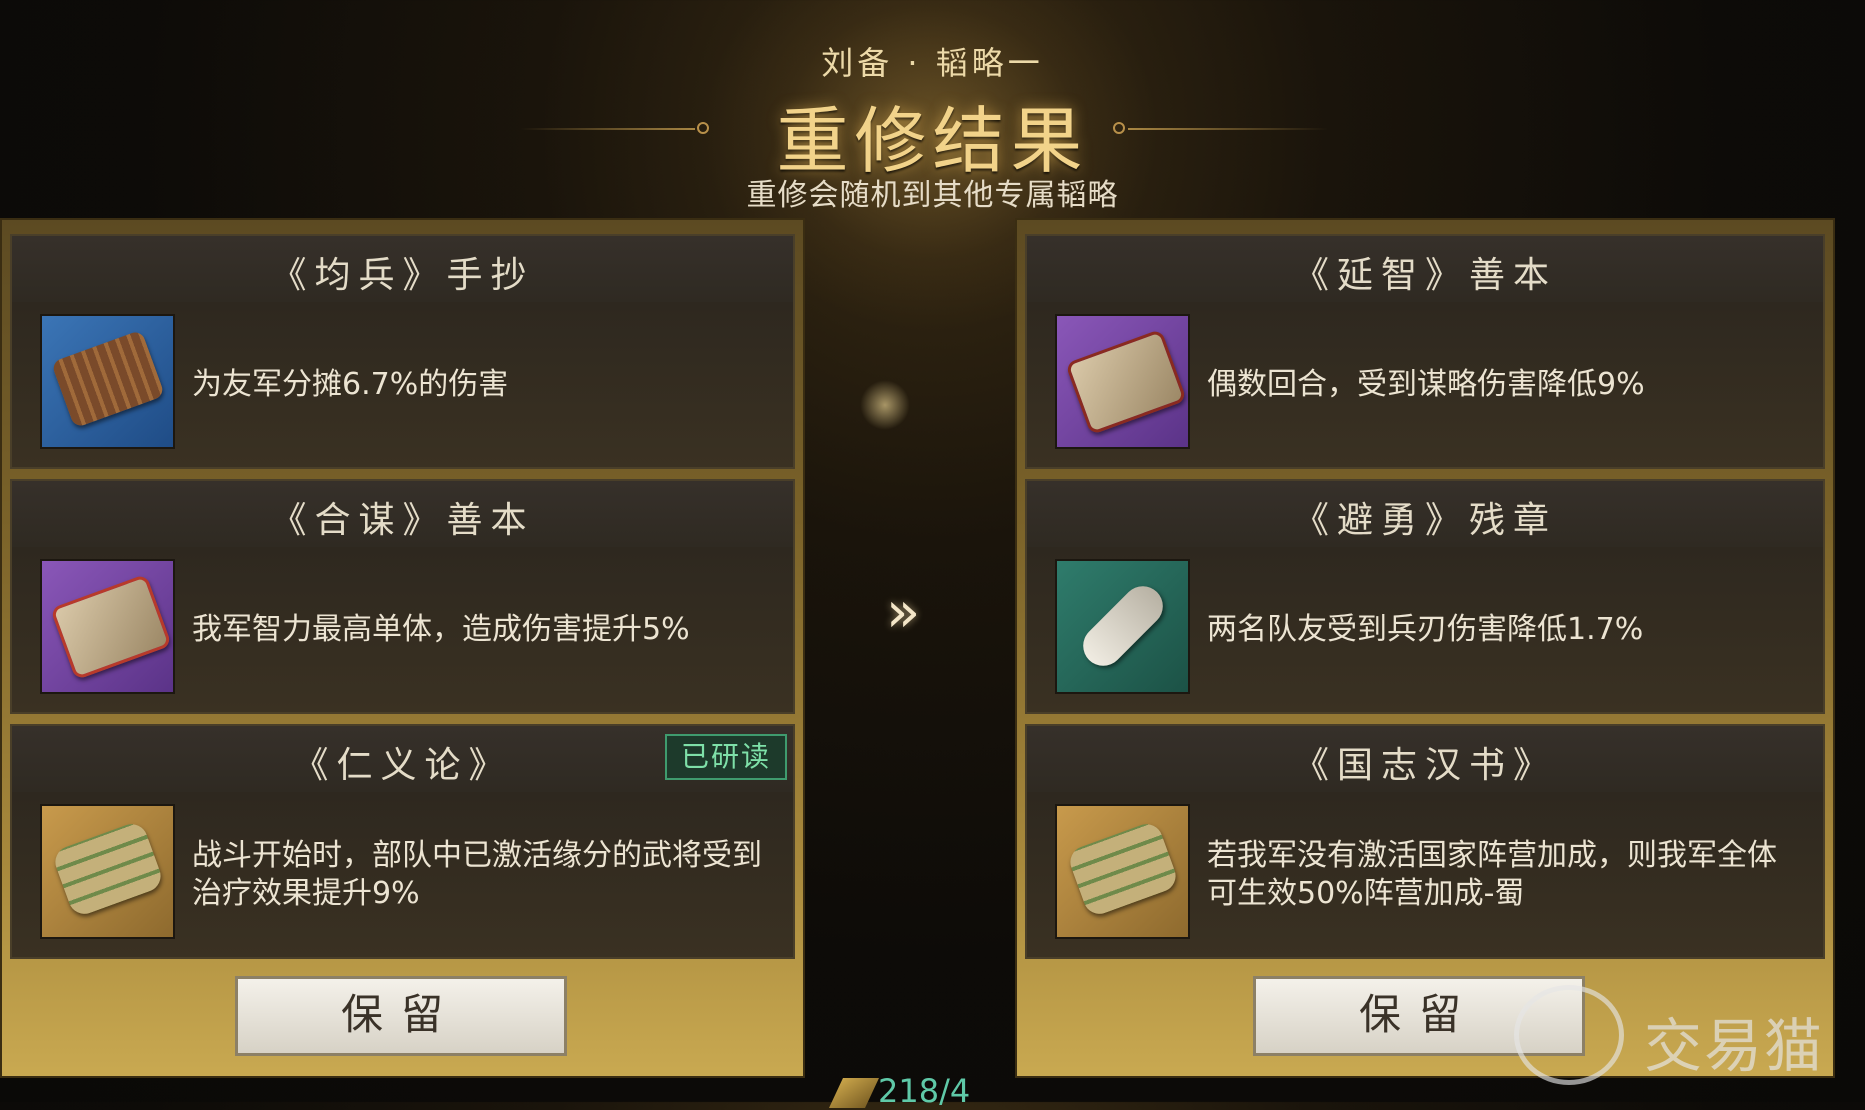  I want to click on resource-icon, so click(854, 1093).